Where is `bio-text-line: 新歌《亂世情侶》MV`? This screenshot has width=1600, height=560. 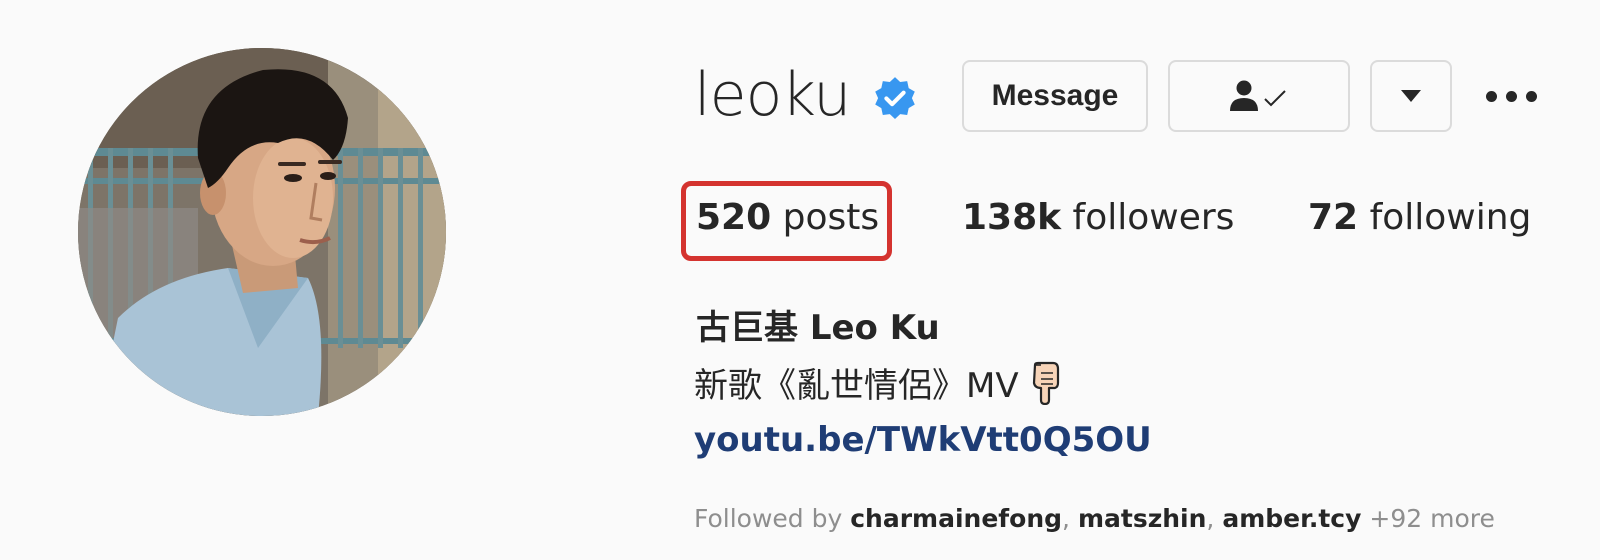
bio-text-line: 新歌《亂世情侶》MV is located at coordinates (878, 382).